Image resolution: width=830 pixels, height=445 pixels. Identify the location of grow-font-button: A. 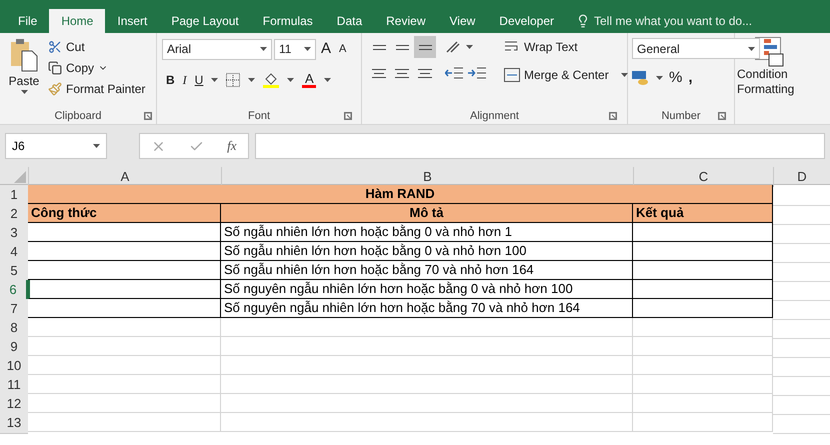
(326, 49).